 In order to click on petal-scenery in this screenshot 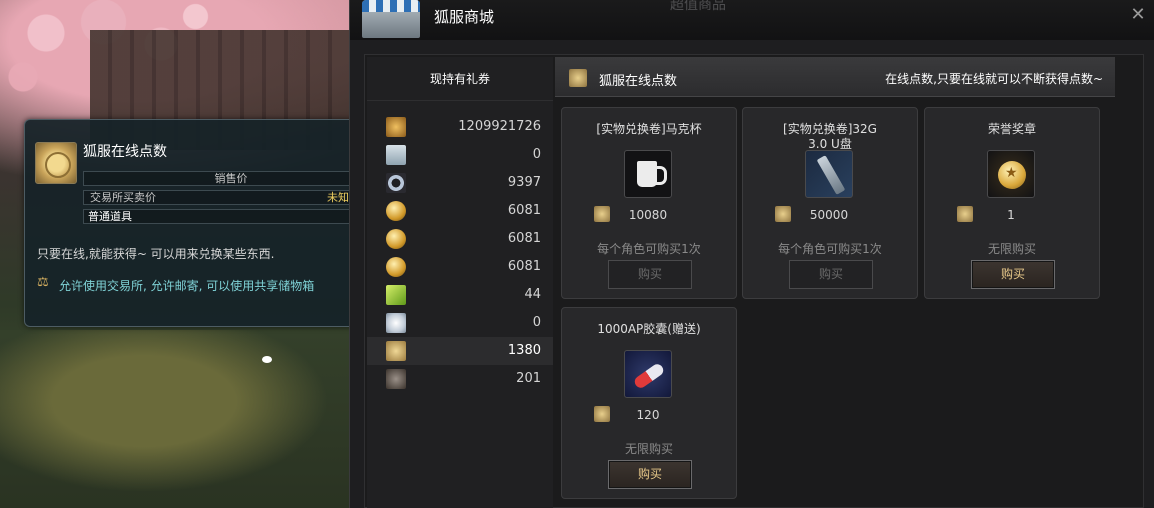, I will do `click(267, 359)`.